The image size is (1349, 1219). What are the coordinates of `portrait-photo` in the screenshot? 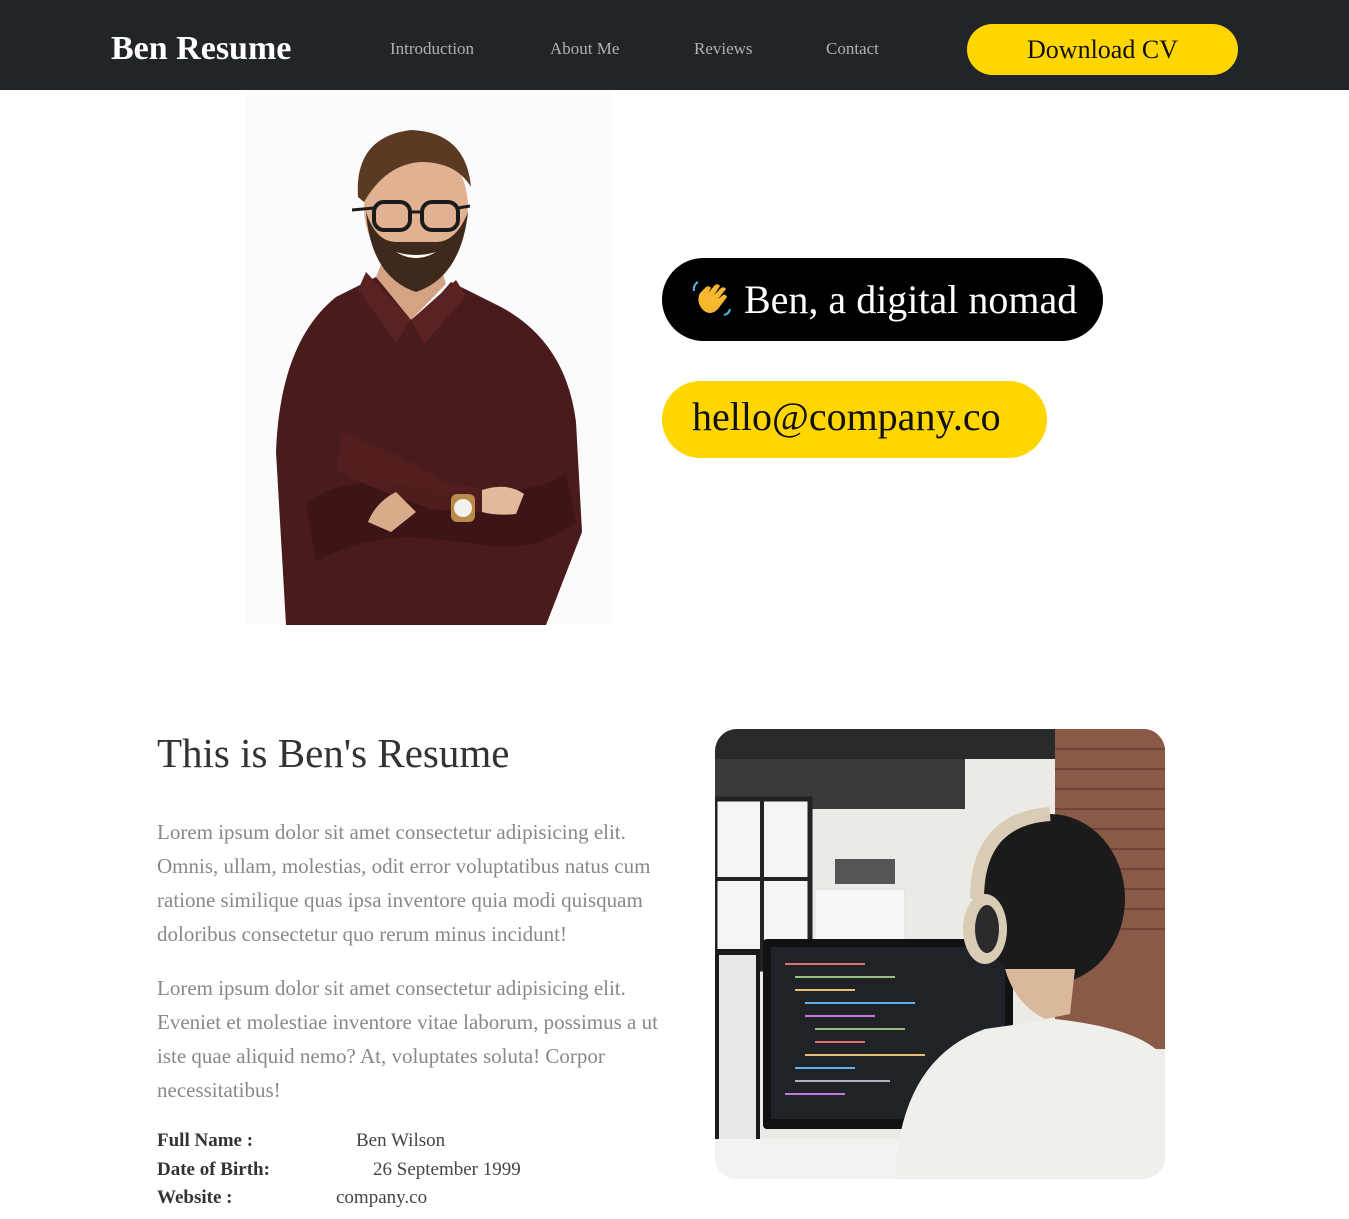 It's located at (429, 358).